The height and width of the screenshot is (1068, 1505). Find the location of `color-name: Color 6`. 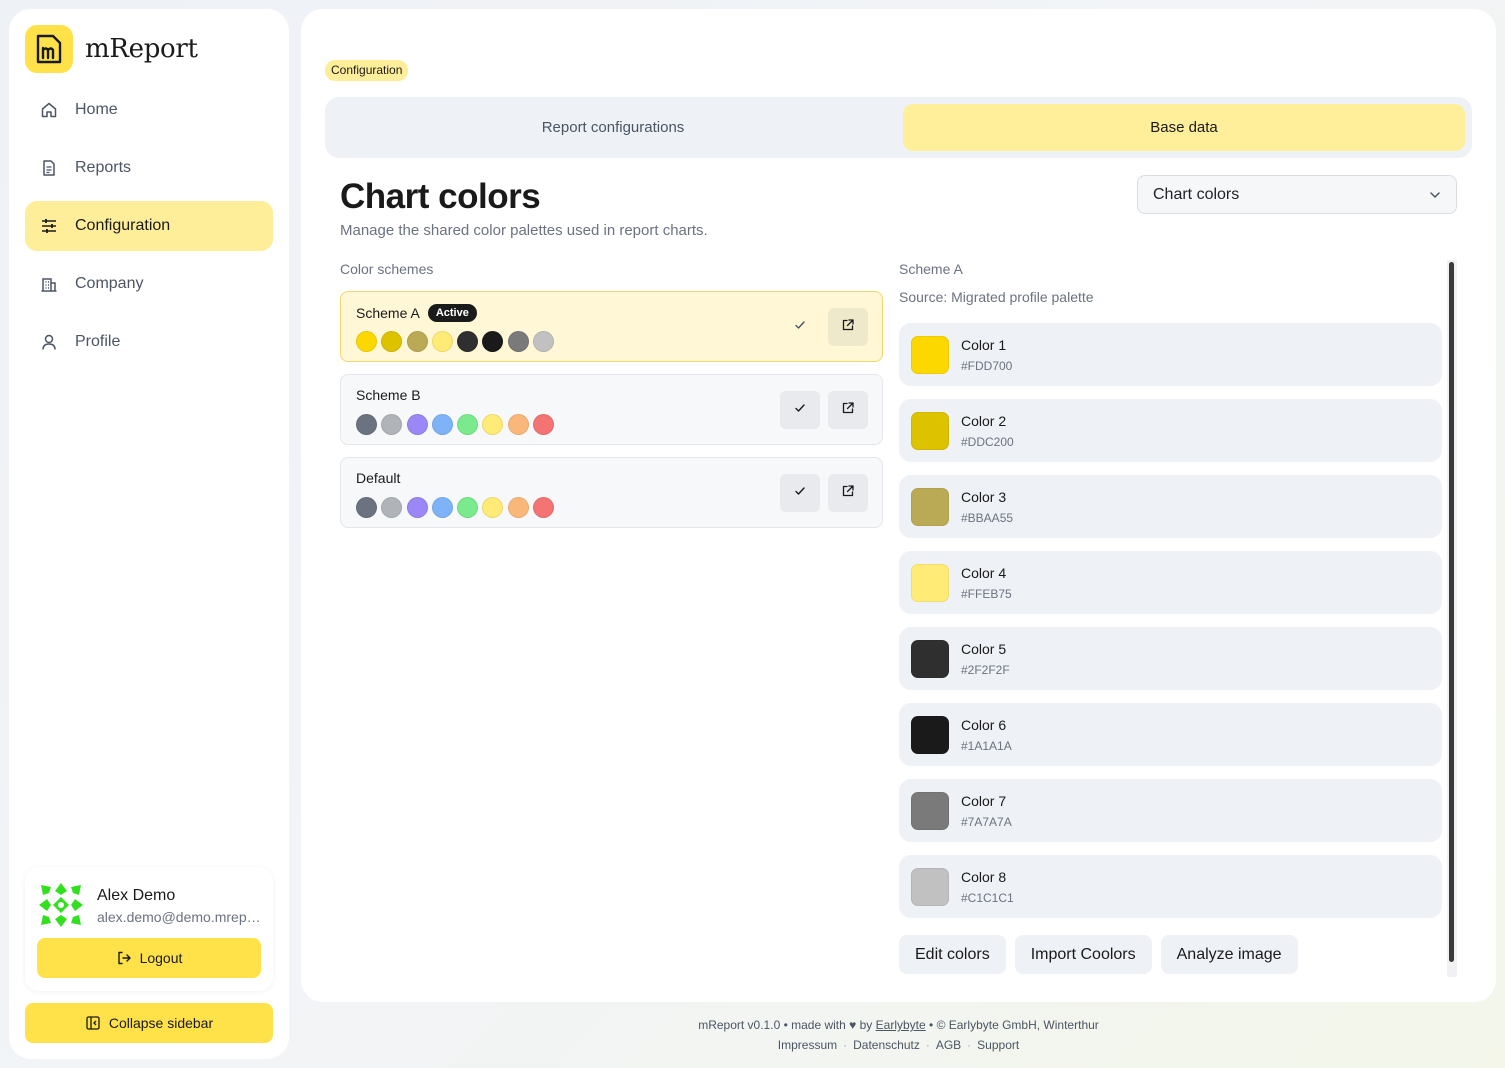

color-name: Color 6 is located at coordinates (984, 725).